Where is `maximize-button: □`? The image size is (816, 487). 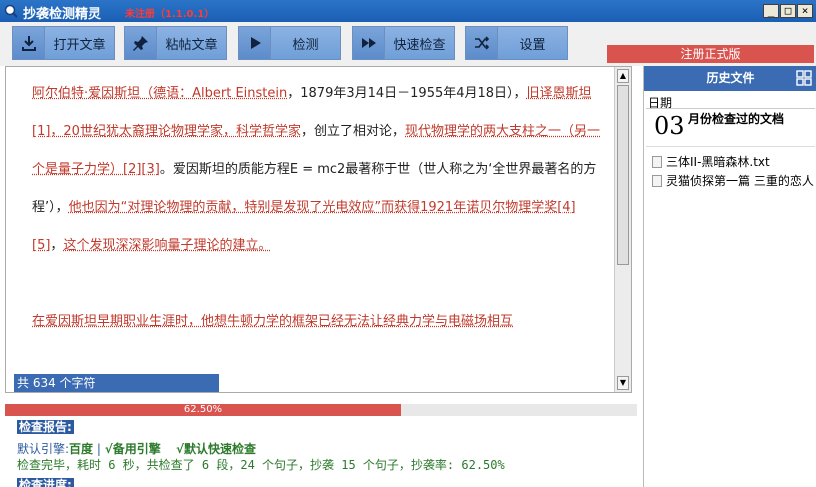
maximize-button: □ is located at coordinates (788, 11).